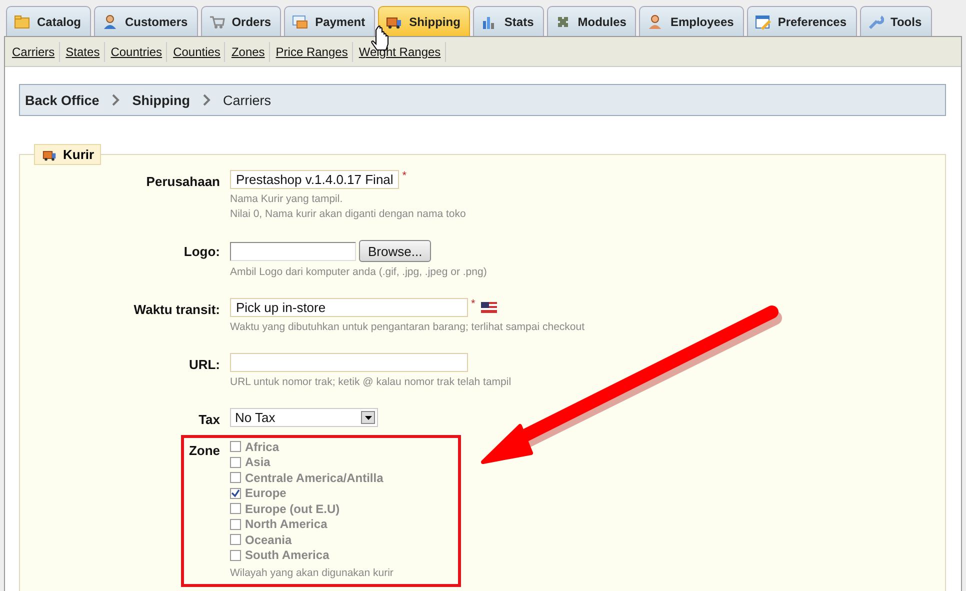  Describe the element at coordinates (268, 539) in the screenshot. I see `checkbox-label: Oceania` at that location.